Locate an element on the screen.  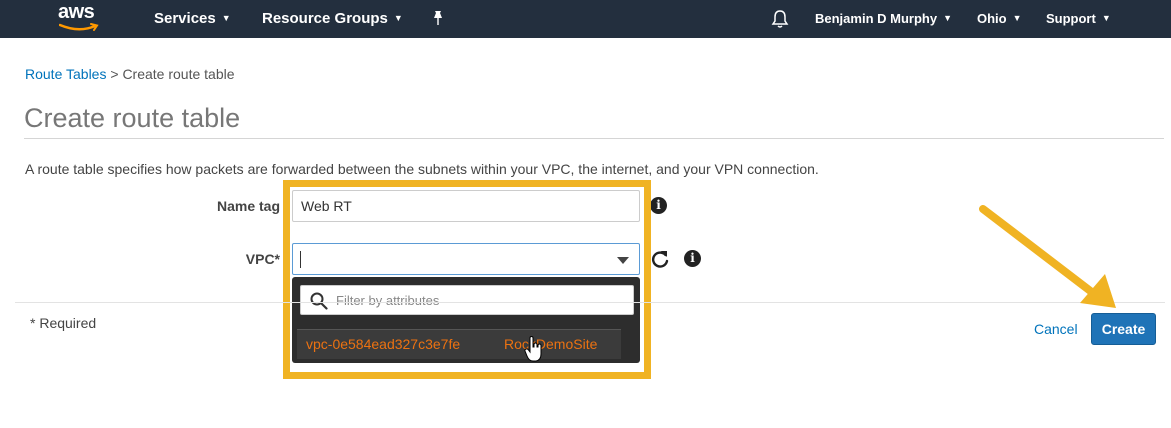
caret-down-icon is located at coordinates (623, 260).